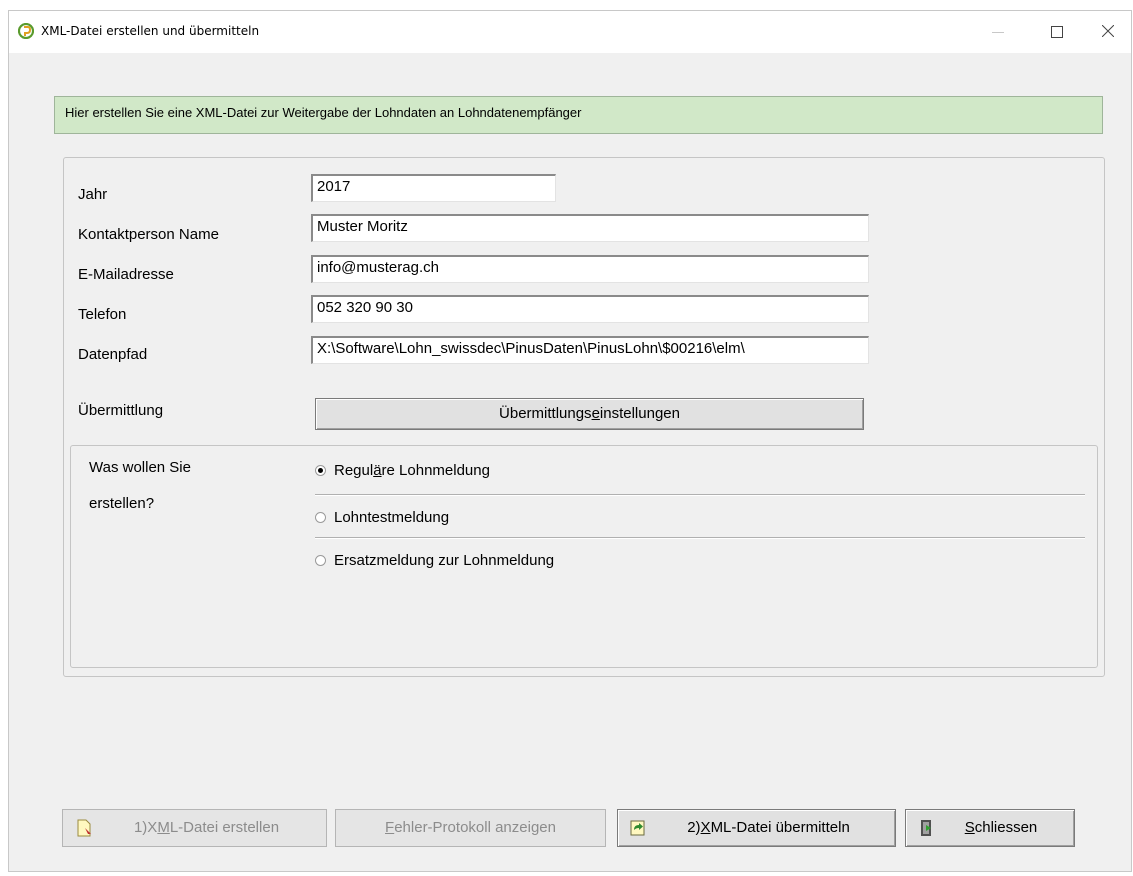 This screenshot has width=1133, height=876. I want to click on radio-label: Ersatzmeldung zur Lohnmeldung, so click(444, 560).